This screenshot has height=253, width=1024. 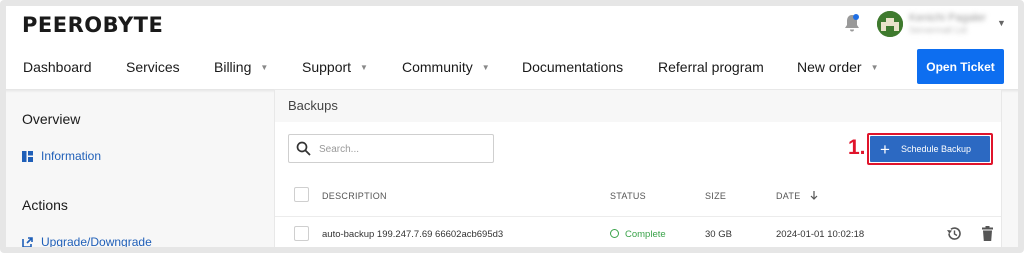 I want to click on nav-item-label: Referral program, so click(x=711, y=67).